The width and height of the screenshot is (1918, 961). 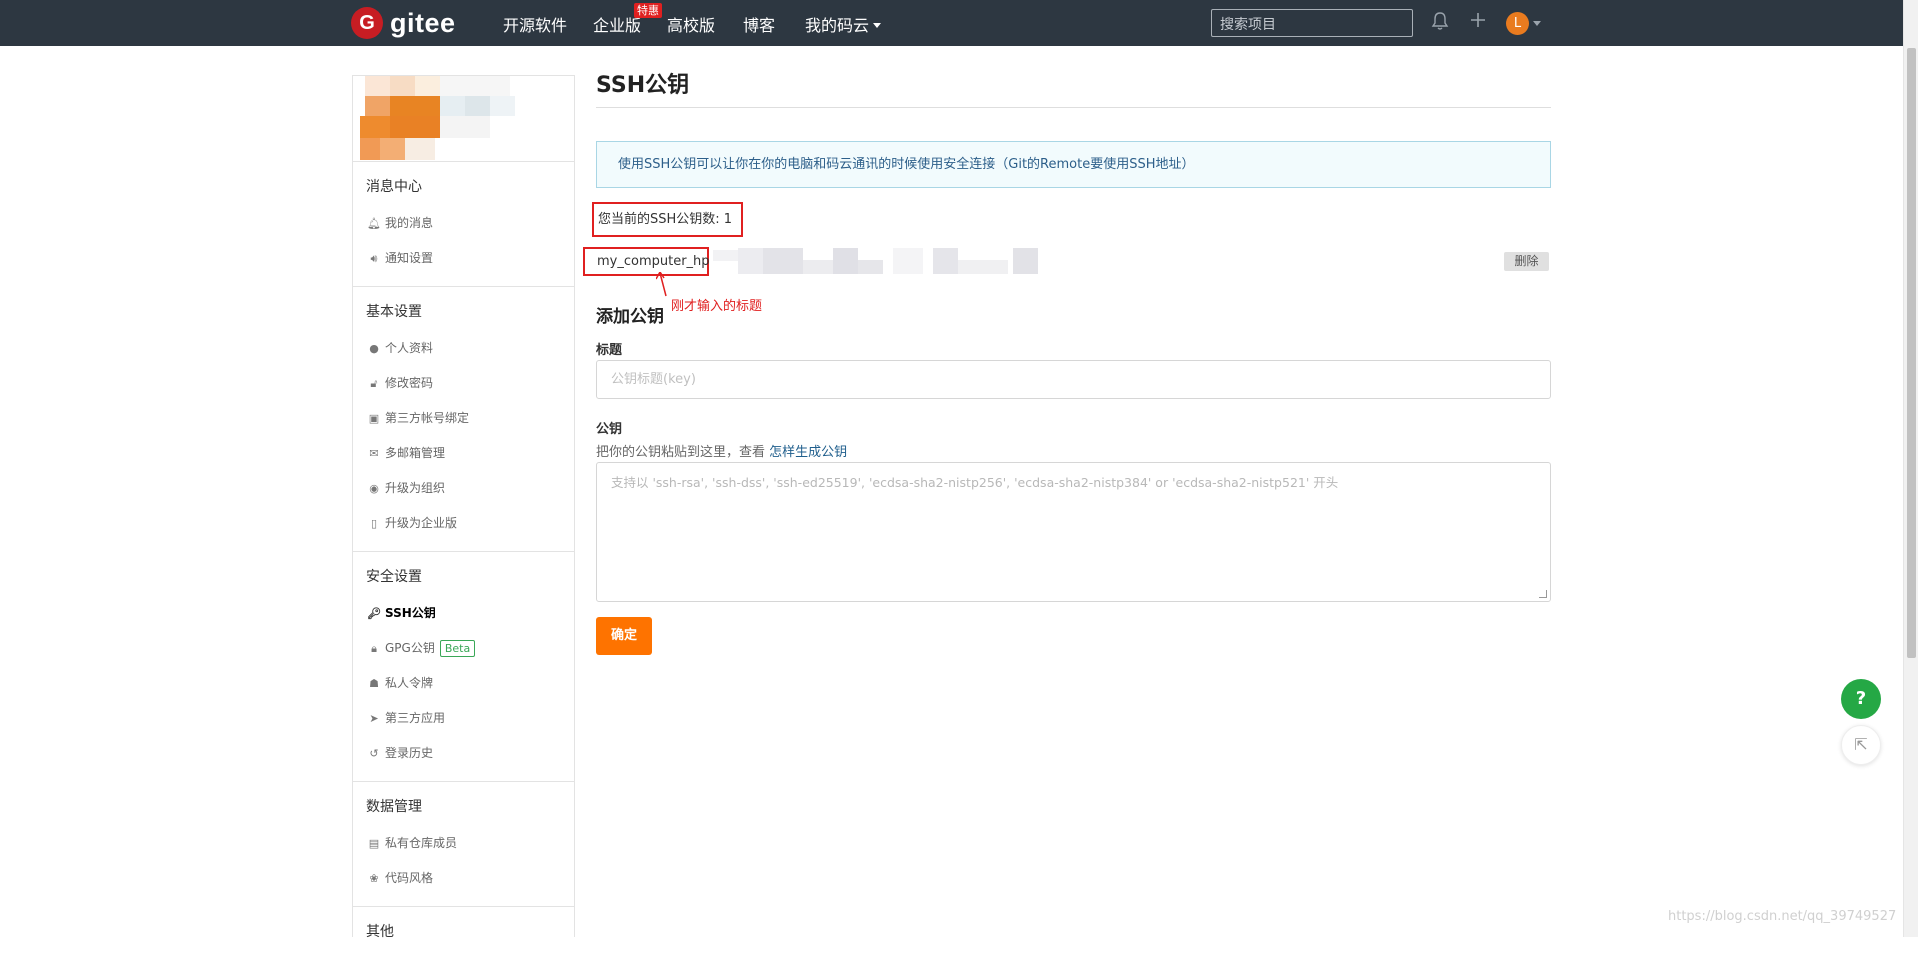 I want to click on lock-icon: 🔒︎, so click(x=374, y=648).